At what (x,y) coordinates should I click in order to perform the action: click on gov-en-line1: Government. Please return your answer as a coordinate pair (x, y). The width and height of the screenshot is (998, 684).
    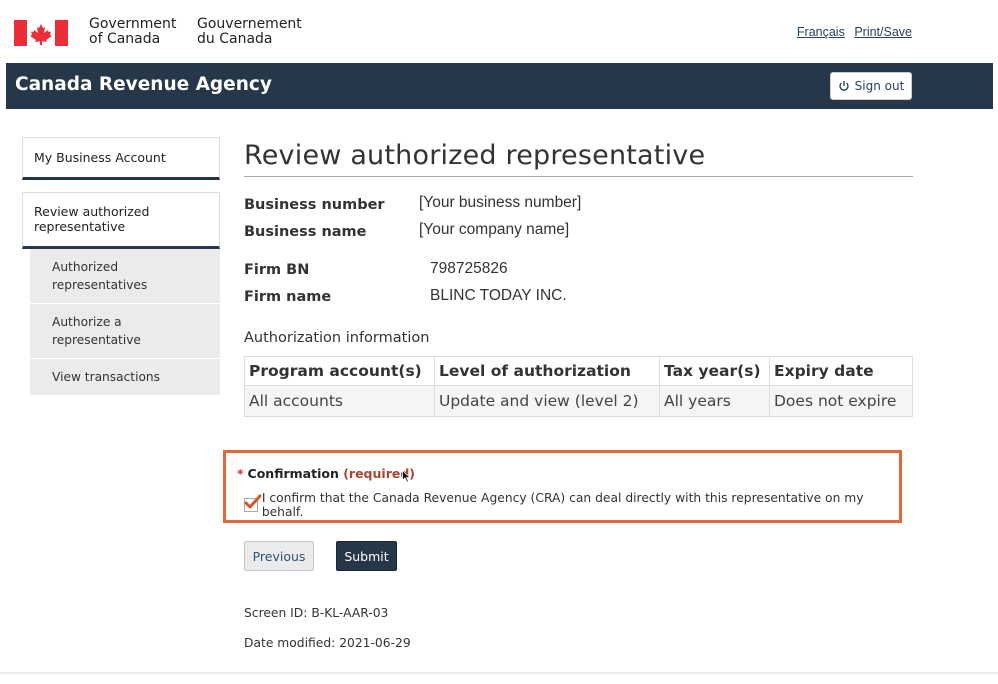
    Looking at the image, I should click on (133, 24).